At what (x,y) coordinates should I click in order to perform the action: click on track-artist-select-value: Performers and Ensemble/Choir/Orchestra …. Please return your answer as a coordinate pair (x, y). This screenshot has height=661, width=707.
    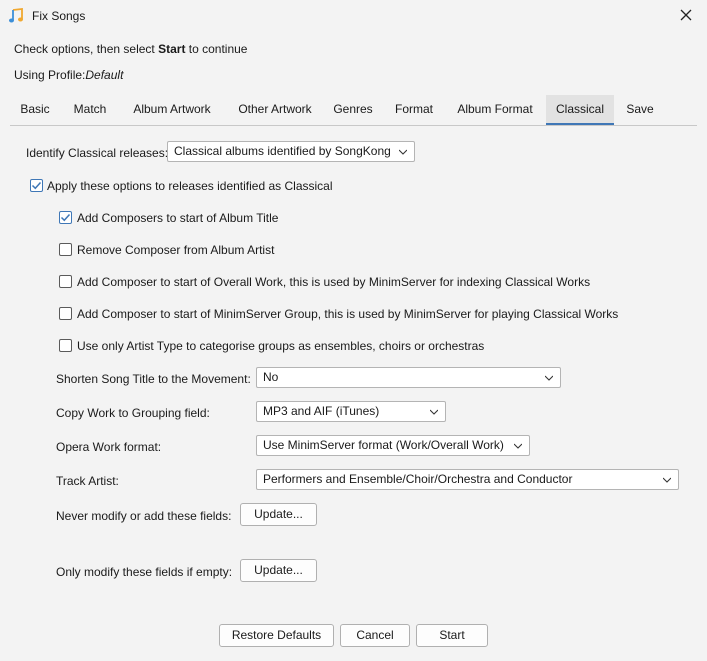
    Looking at the image, I should click on (418, 479).